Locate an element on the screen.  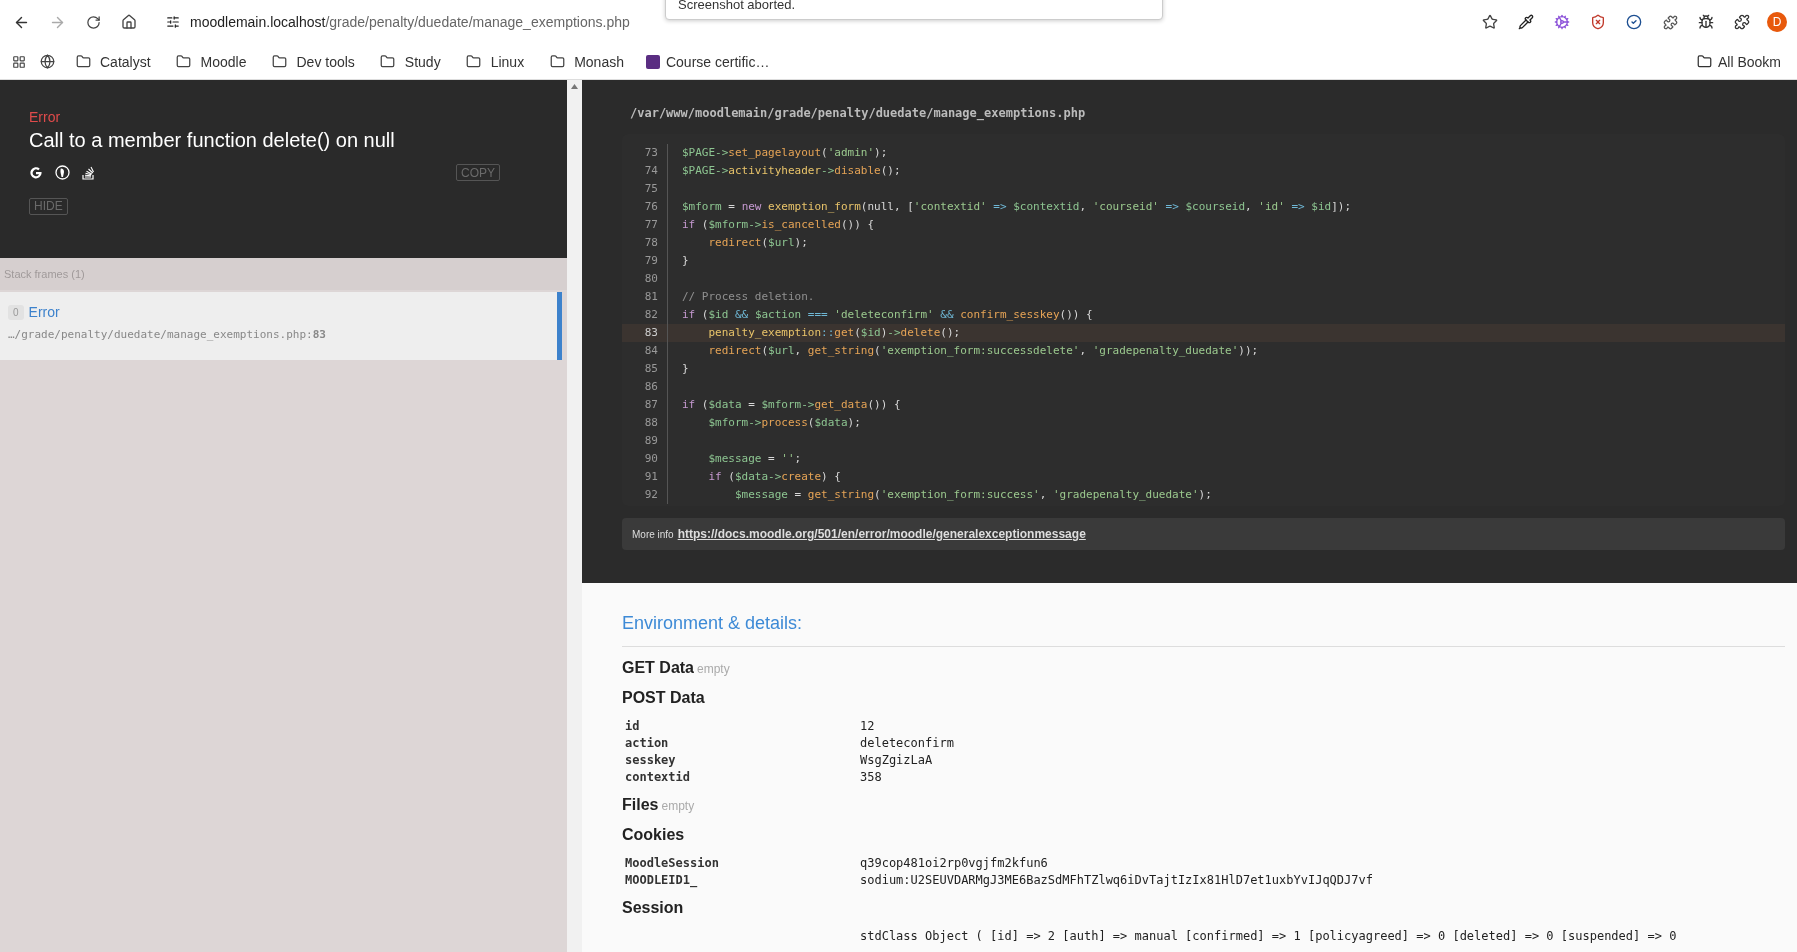
bug-icon is located at coordinates (1706, 22).